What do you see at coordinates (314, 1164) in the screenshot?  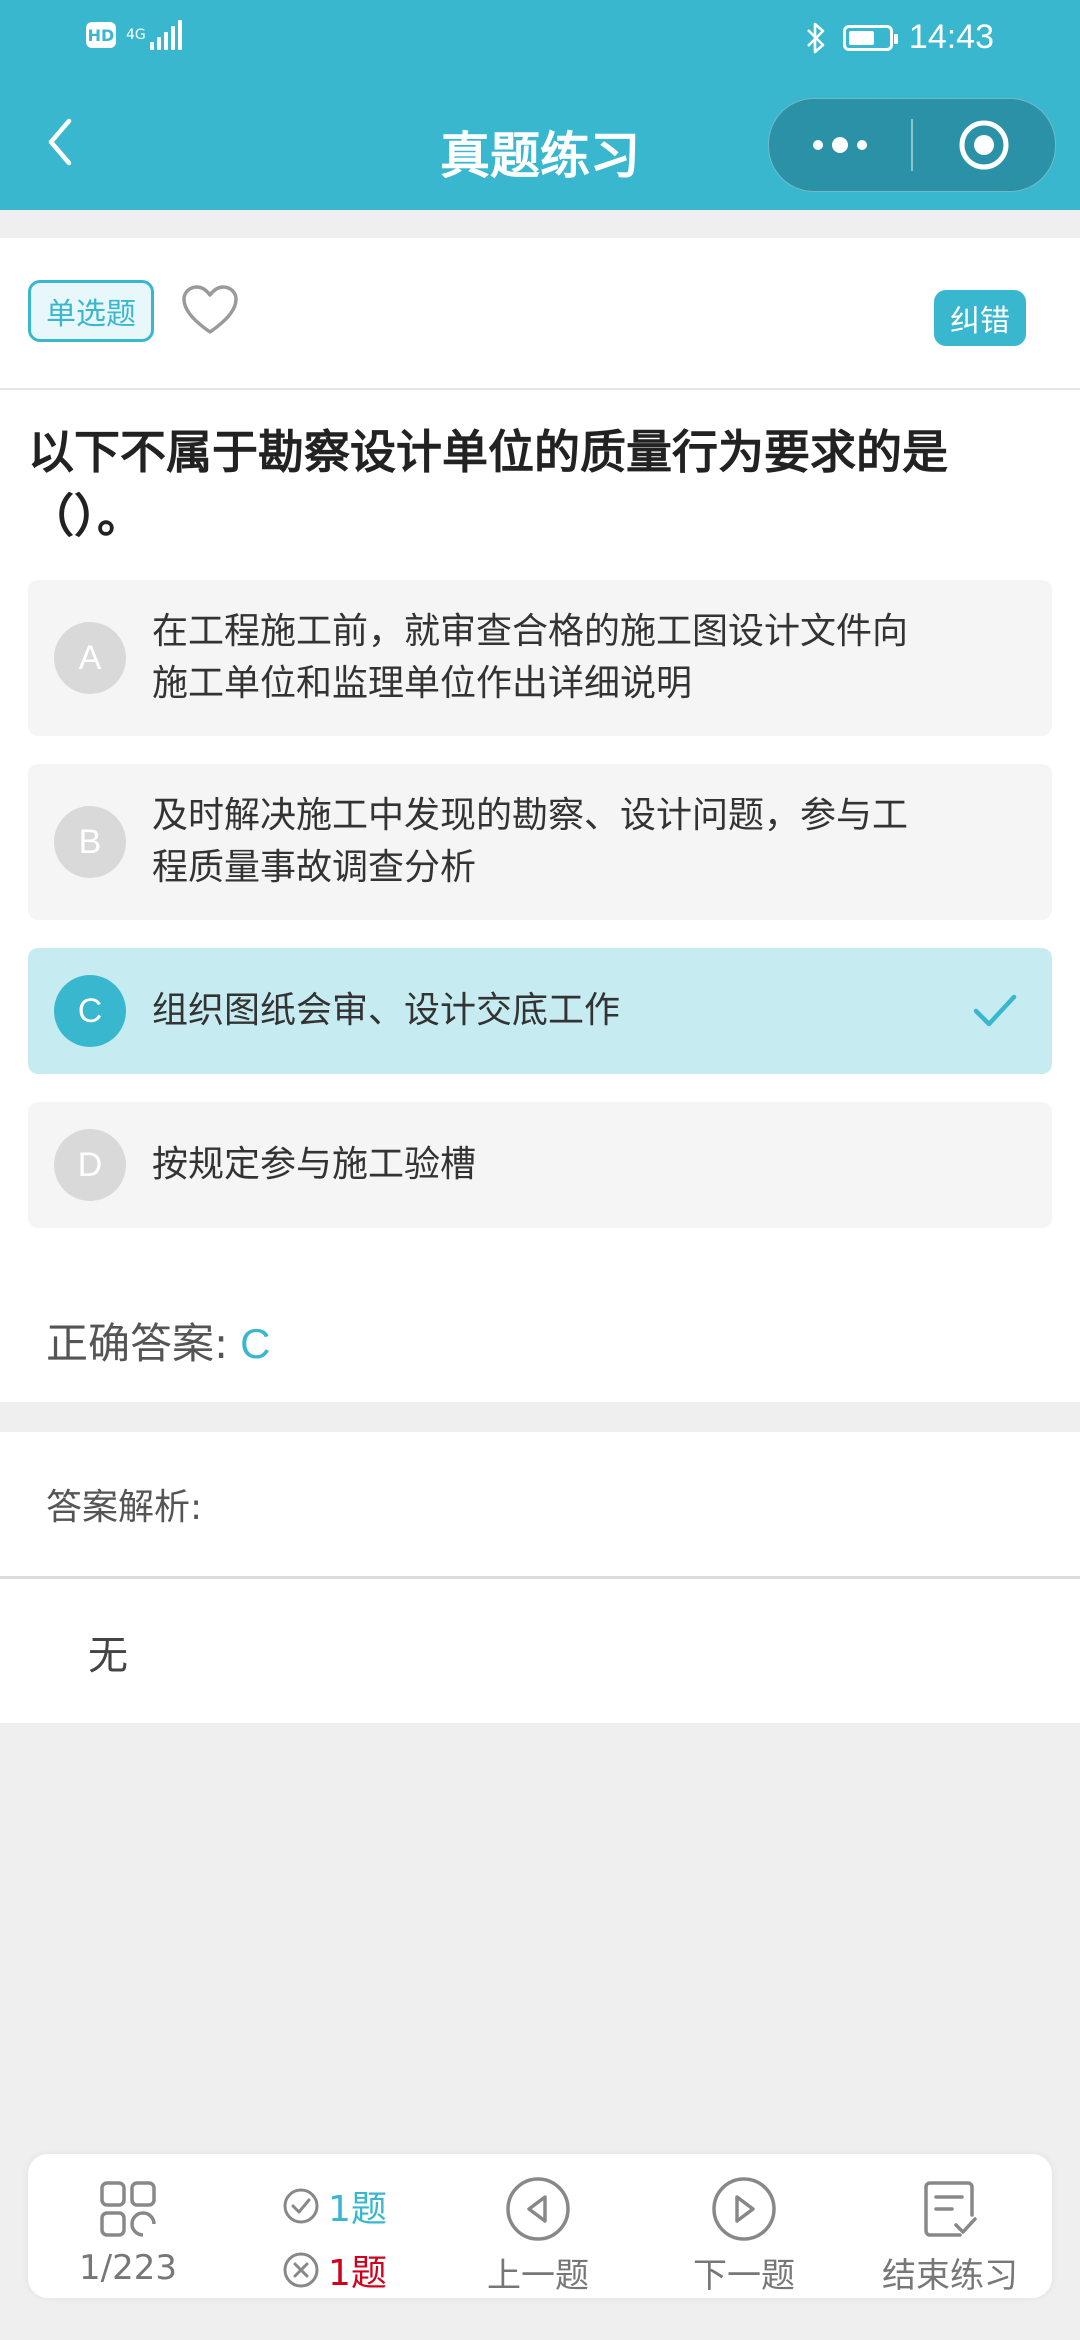 I see `option-text: 按规定参与施工验槽` at bounding box center [314, 1164].